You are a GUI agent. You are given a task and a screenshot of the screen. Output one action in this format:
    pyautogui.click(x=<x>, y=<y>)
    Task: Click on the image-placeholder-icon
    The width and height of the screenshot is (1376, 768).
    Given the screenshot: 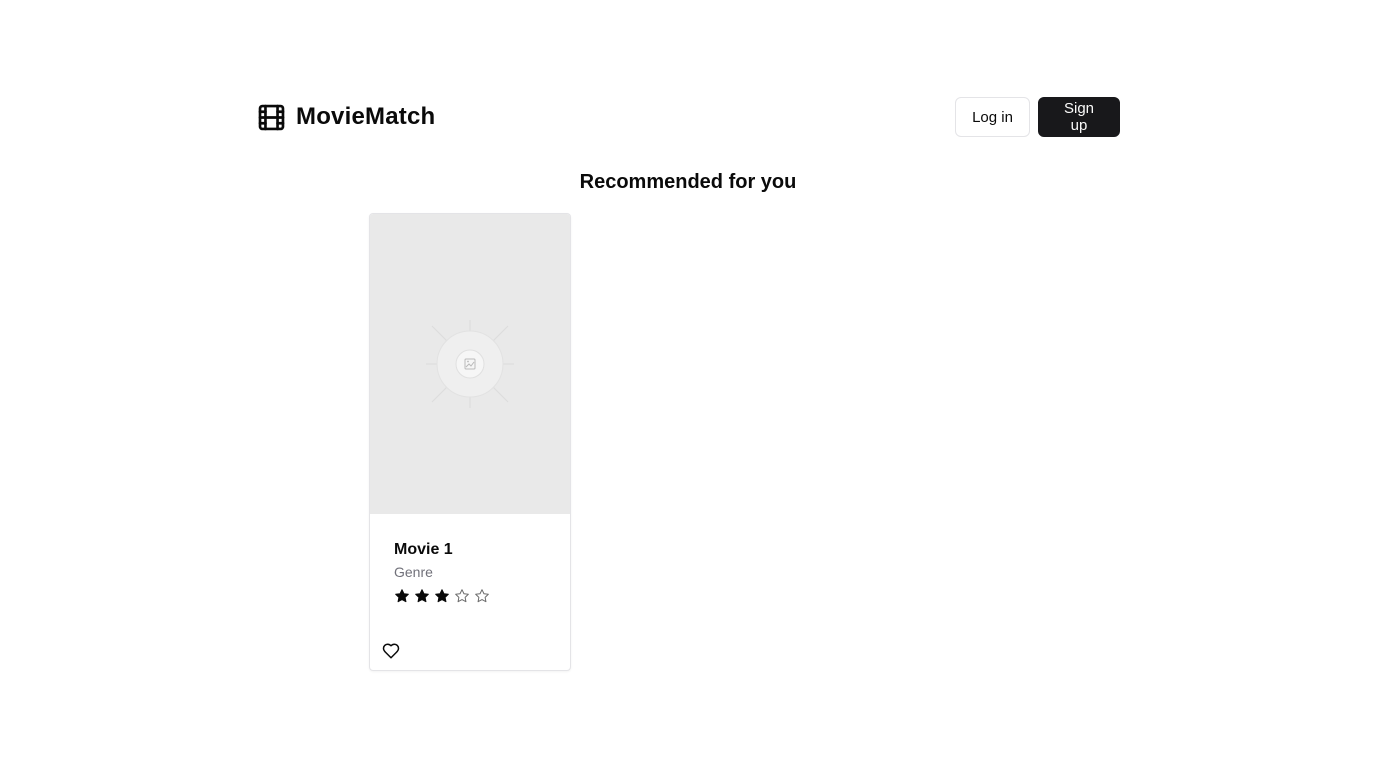 What is the action you would take?
    pyautogui.click(x=470, y=364)
    